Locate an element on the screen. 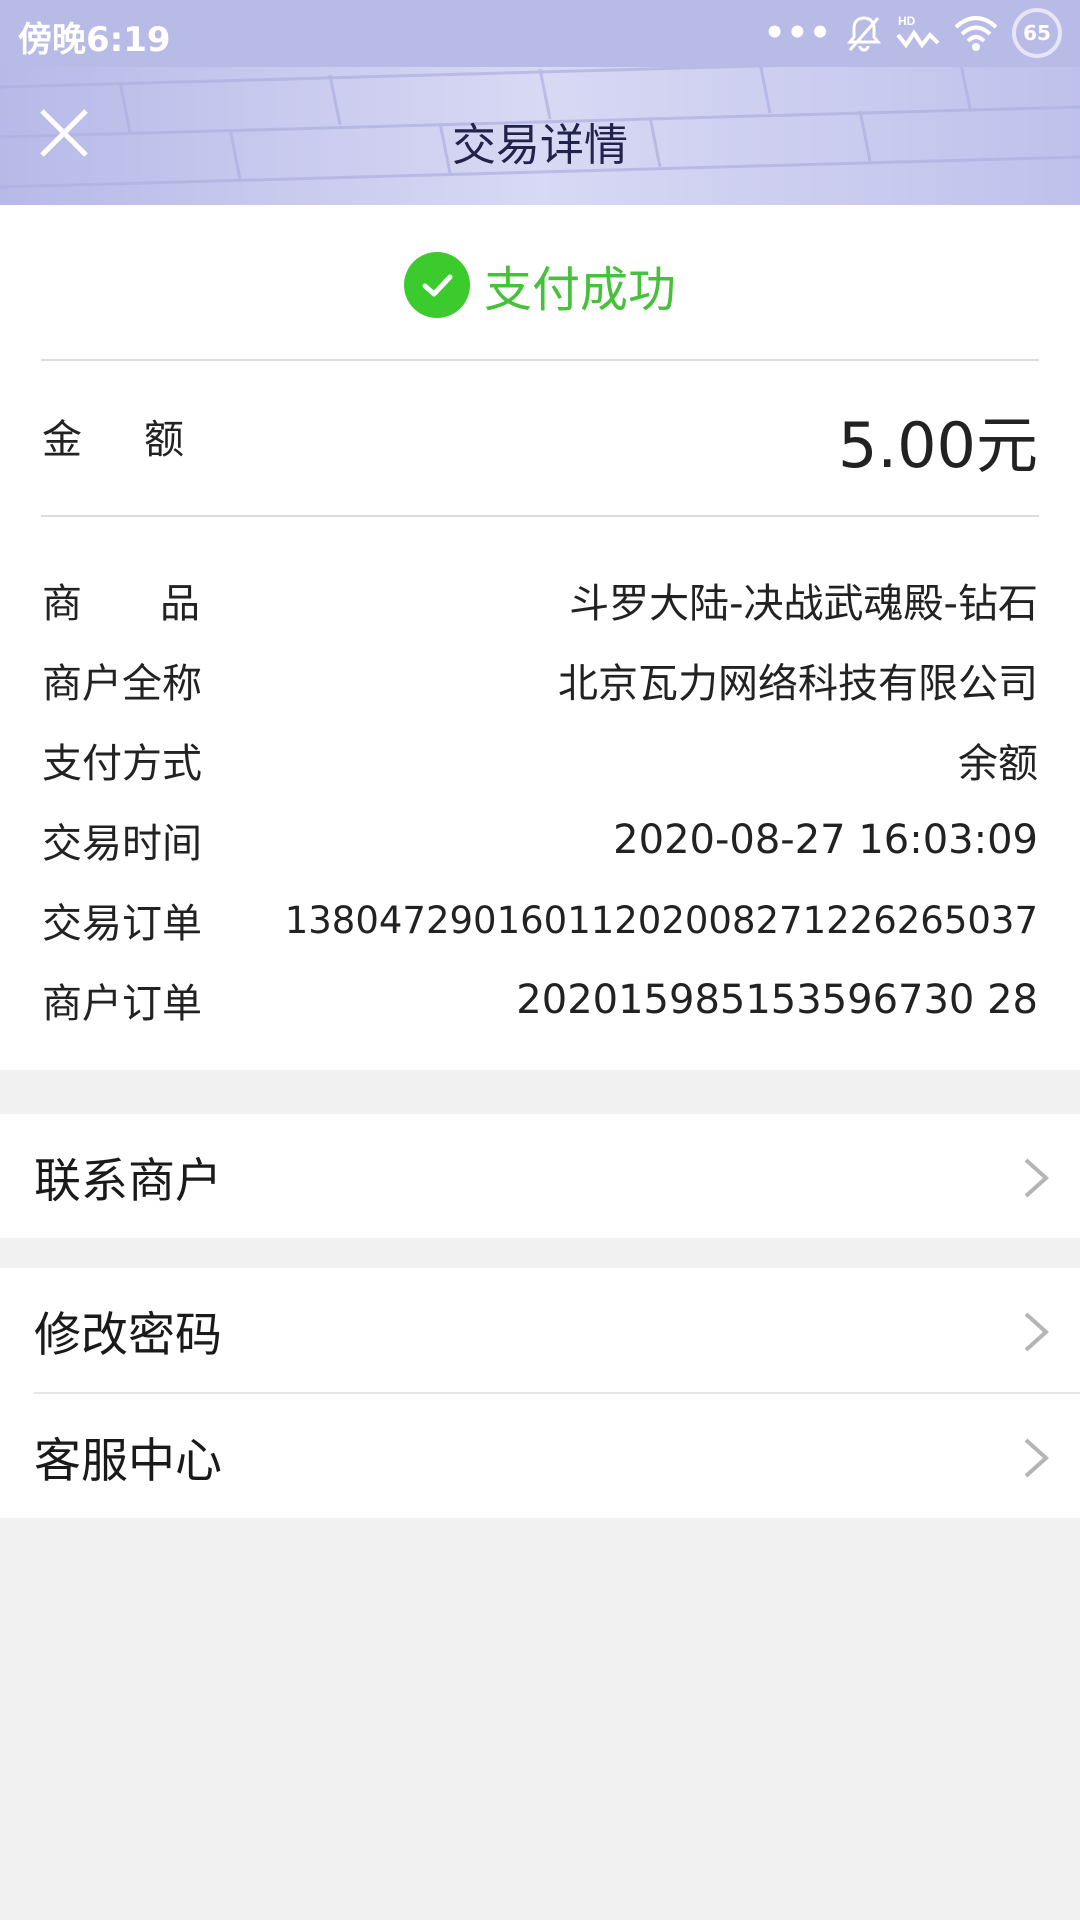 The height and width of the screenshot is (1920, 1080). header-bar: 交易详情 is located at coordinates (540, 136).